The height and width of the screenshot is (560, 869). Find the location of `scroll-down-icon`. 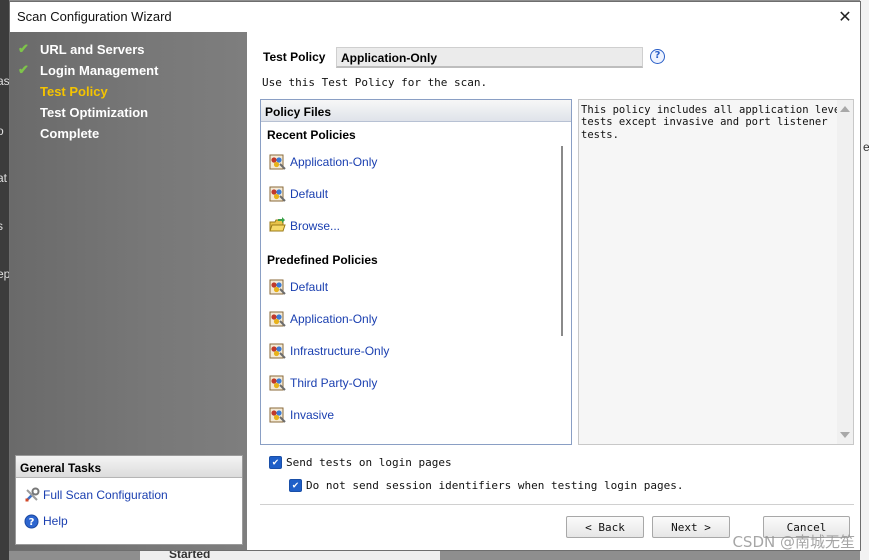

scroll-down-icon is located at coordinates (845, 435).